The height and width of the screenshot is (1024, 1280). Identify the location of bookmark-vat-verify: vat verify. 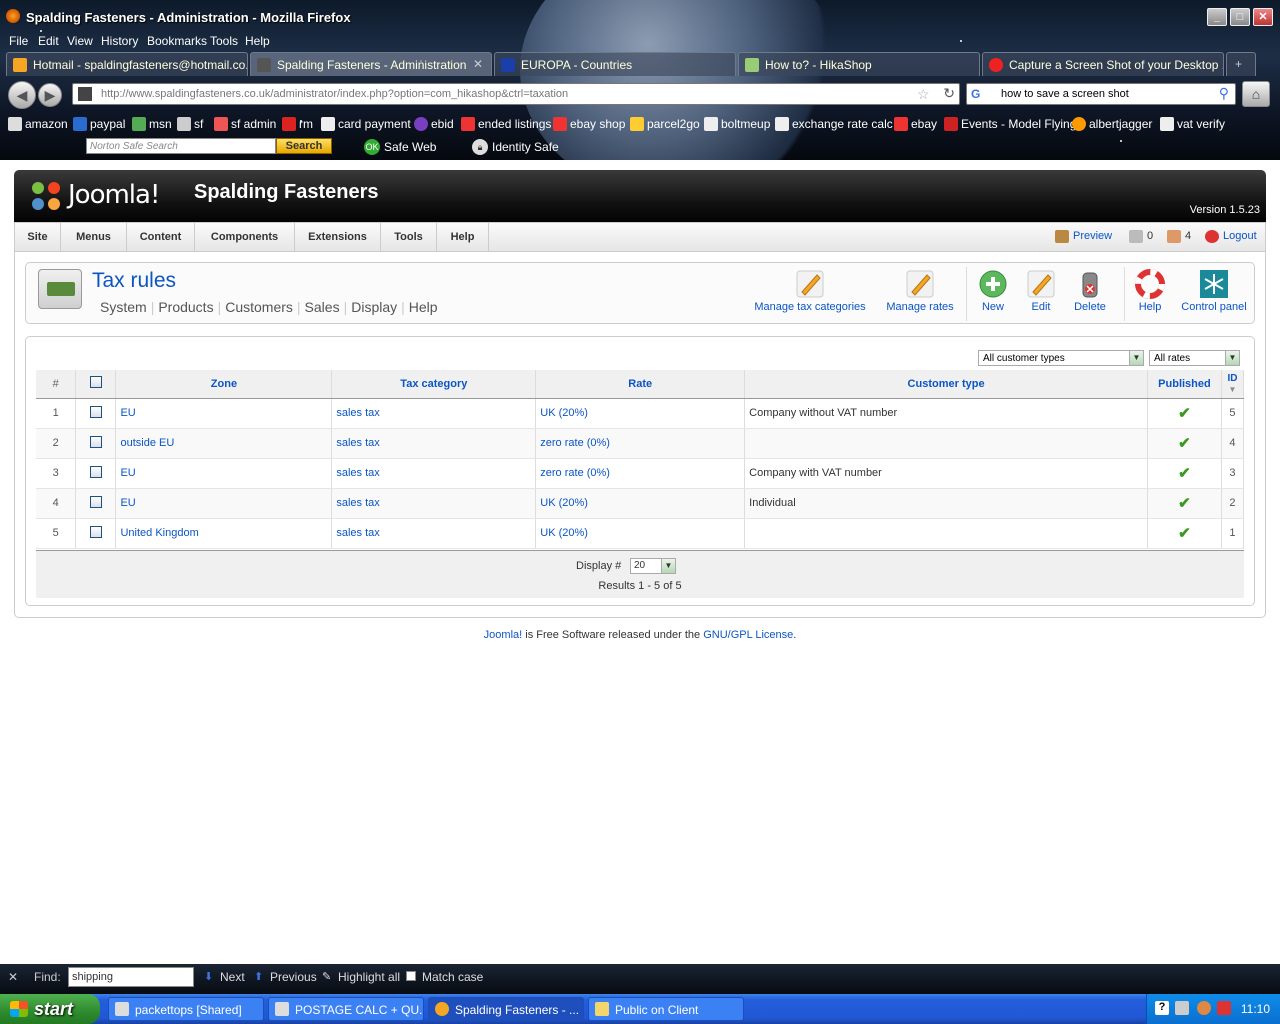
(1192, 124).